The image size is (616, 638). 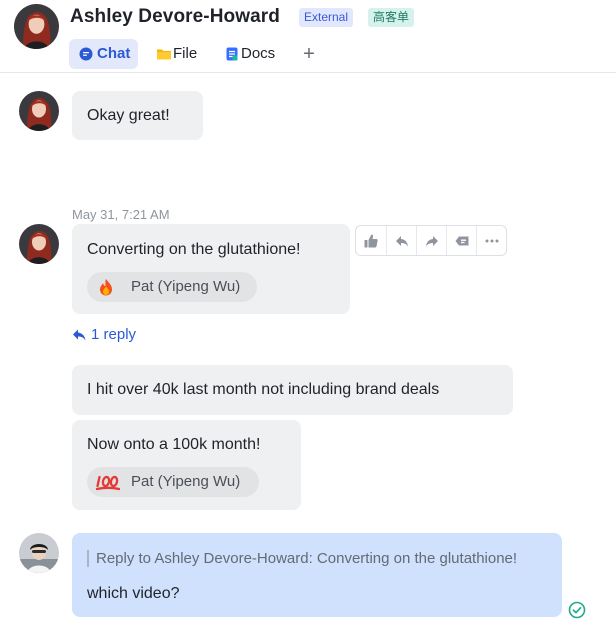 I want to click on message-text: which video?, so click(x=133, y=593).